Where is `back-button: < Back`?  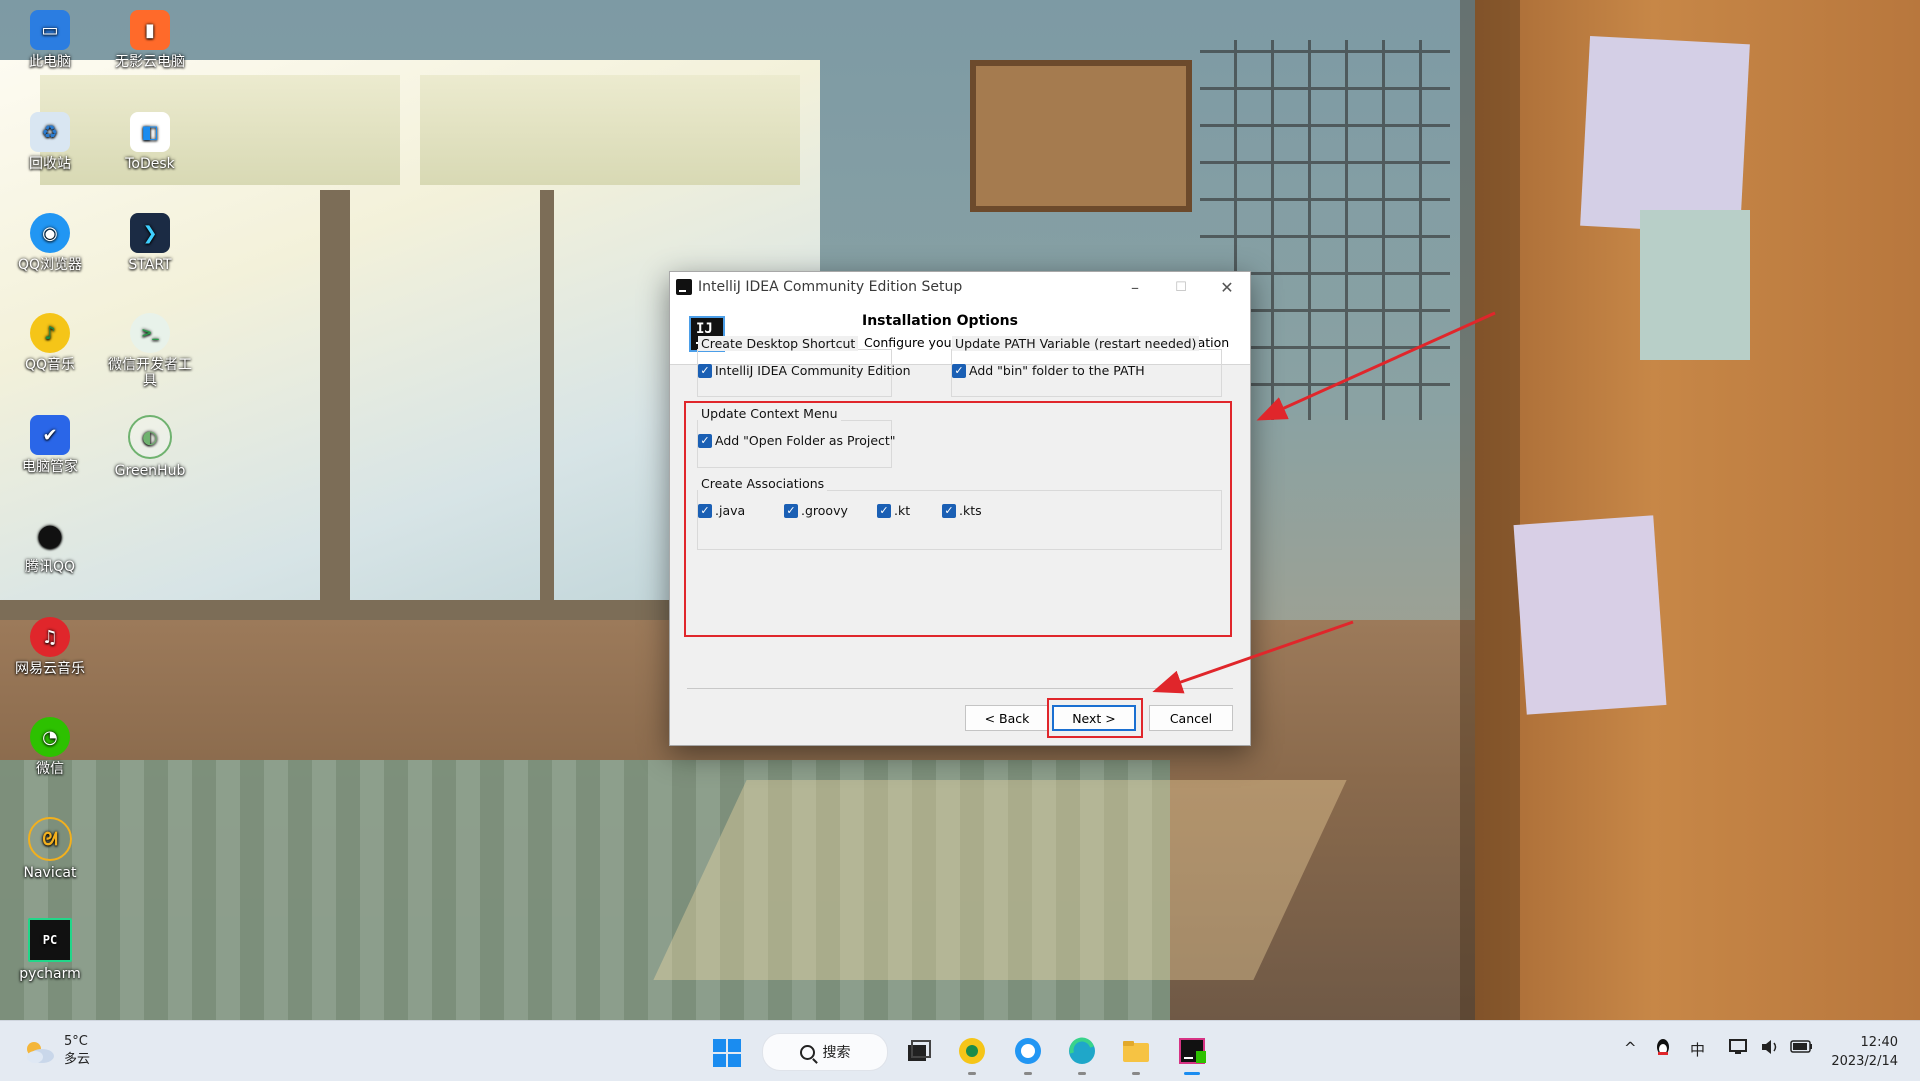 back-button: < Back is located at coordinates (1007, 718).